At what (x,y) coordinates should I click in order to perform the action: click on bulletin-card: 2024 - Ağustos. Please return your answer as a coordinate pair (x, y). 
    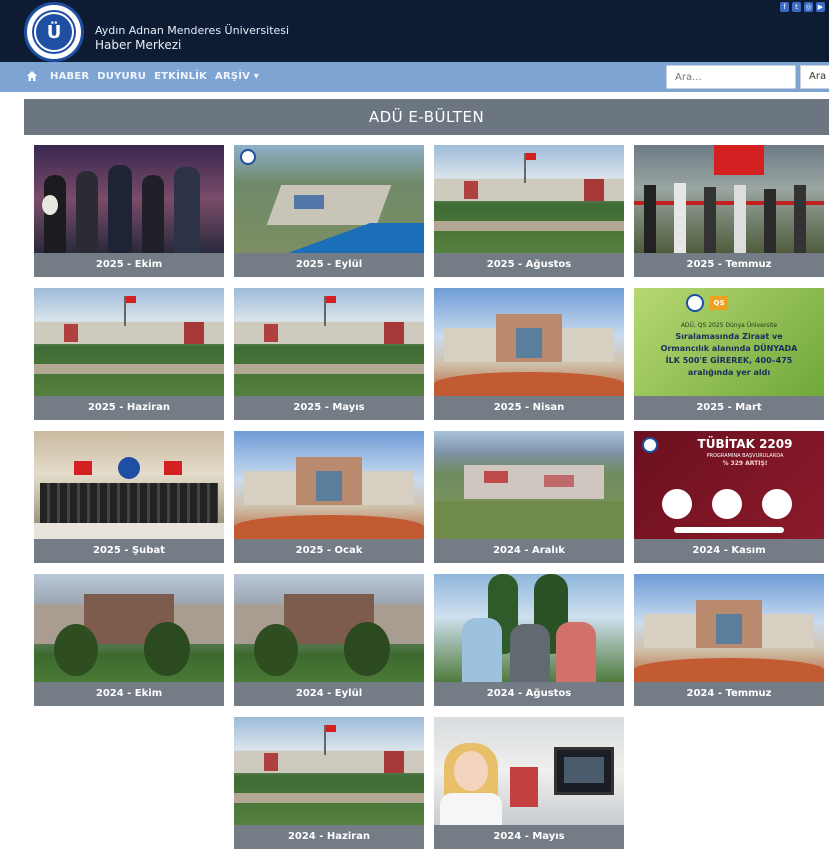
    Looking at the image, I should click on (529, 640).